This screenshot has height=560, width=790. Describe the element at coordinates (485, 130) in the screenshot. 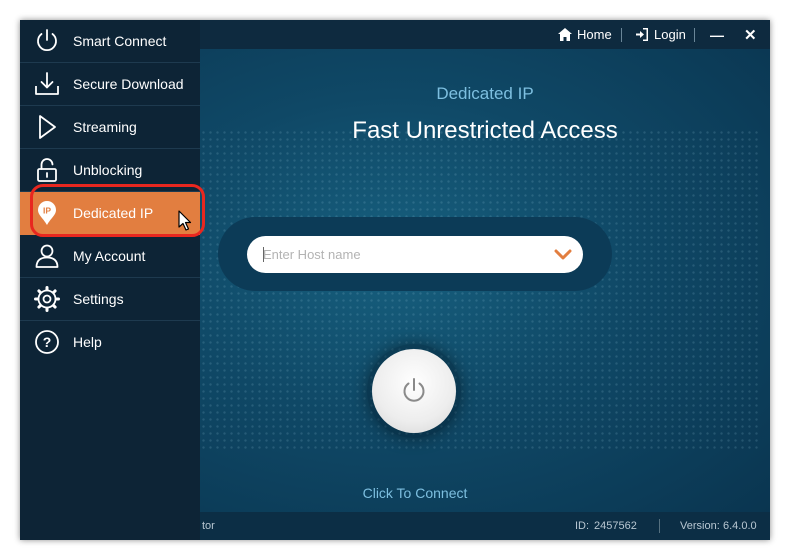

I see `page-title: Fast Unrestricted Access` at that location.